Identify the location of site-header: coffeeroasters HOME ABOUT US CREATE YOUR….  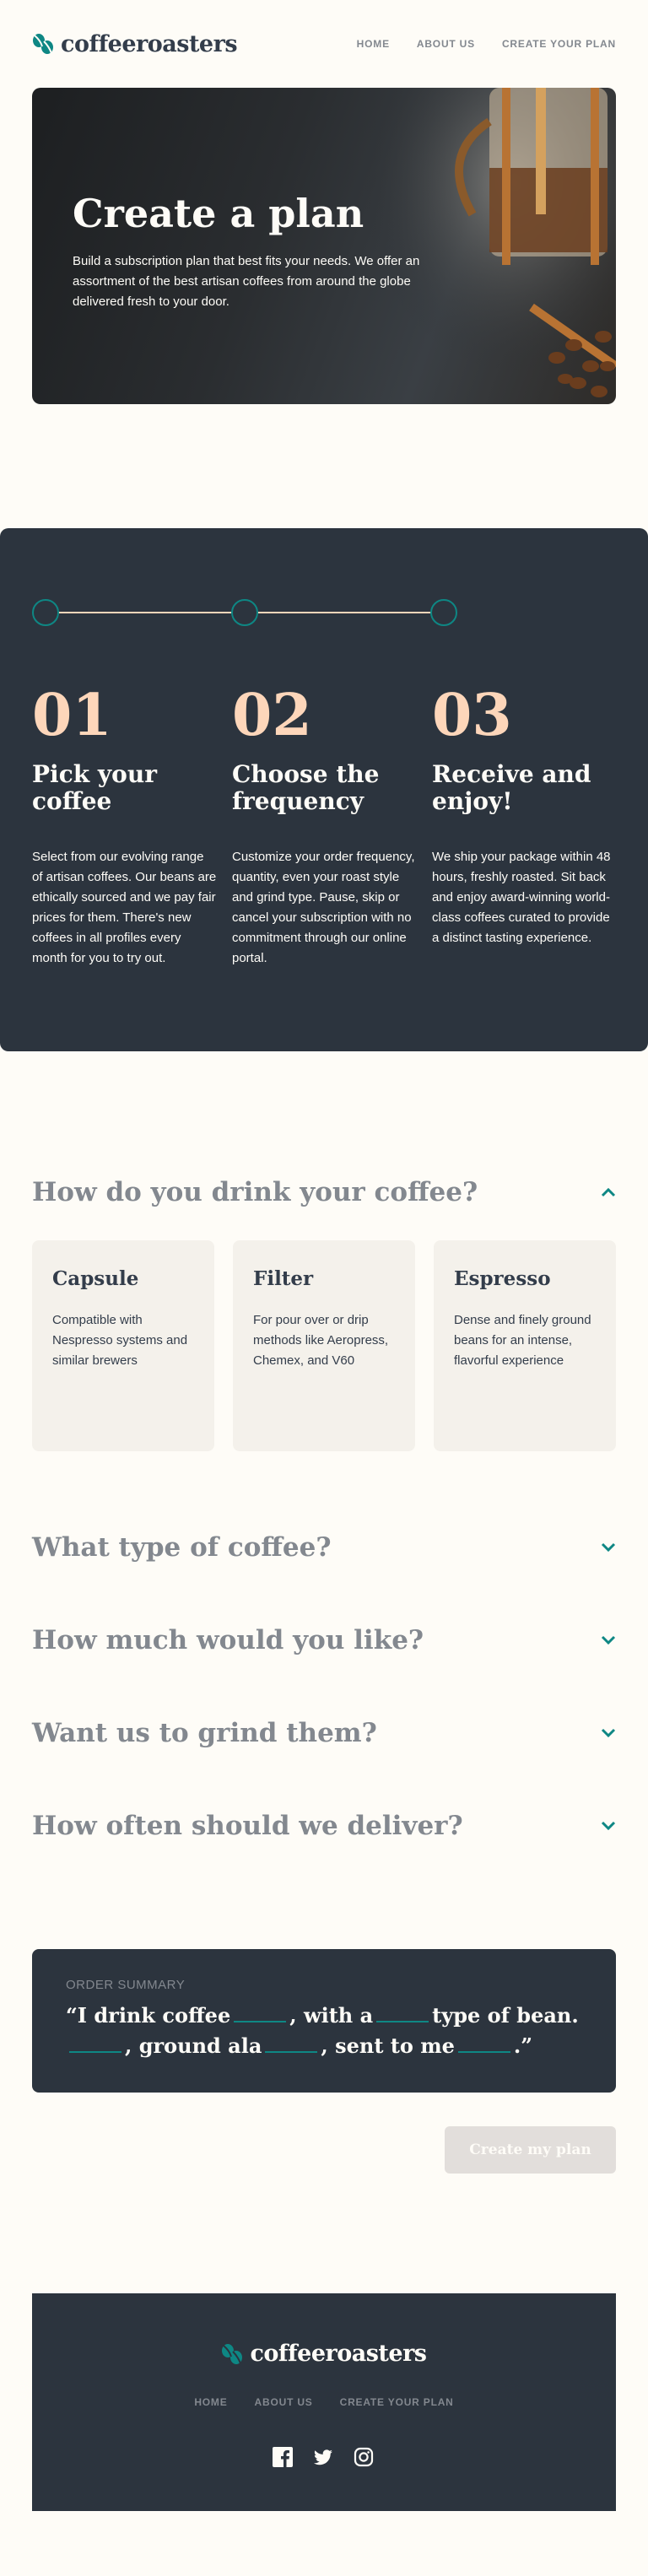
(324, 44).